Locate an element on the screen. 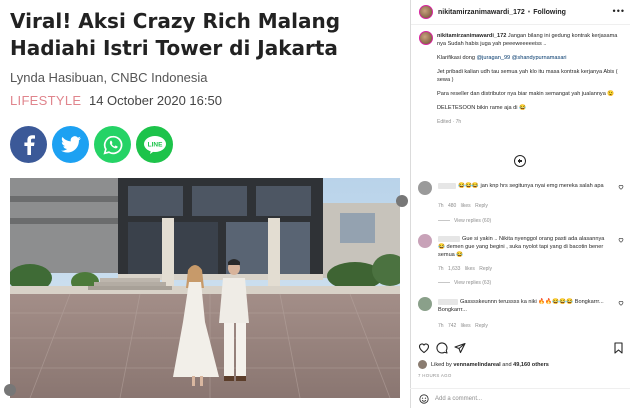  likes-prefix: Liked by is located at coordinates (441, 364).